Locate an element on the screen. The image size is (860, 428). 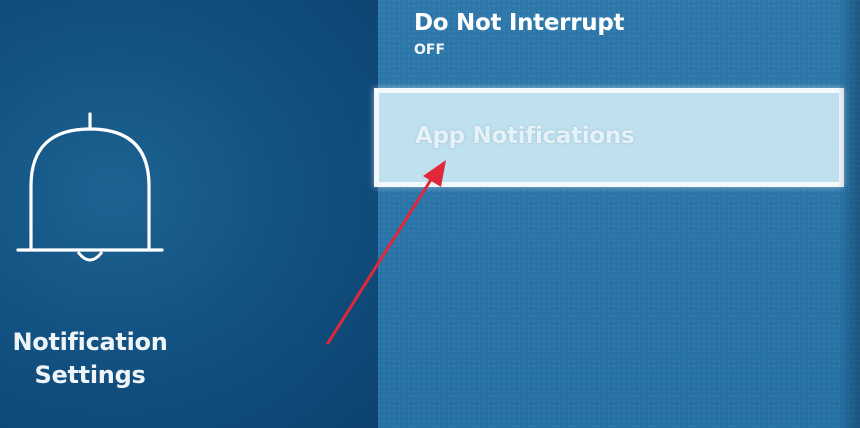
menu-item-app-notifications: App Notifications is located at coordinates (609, 137).